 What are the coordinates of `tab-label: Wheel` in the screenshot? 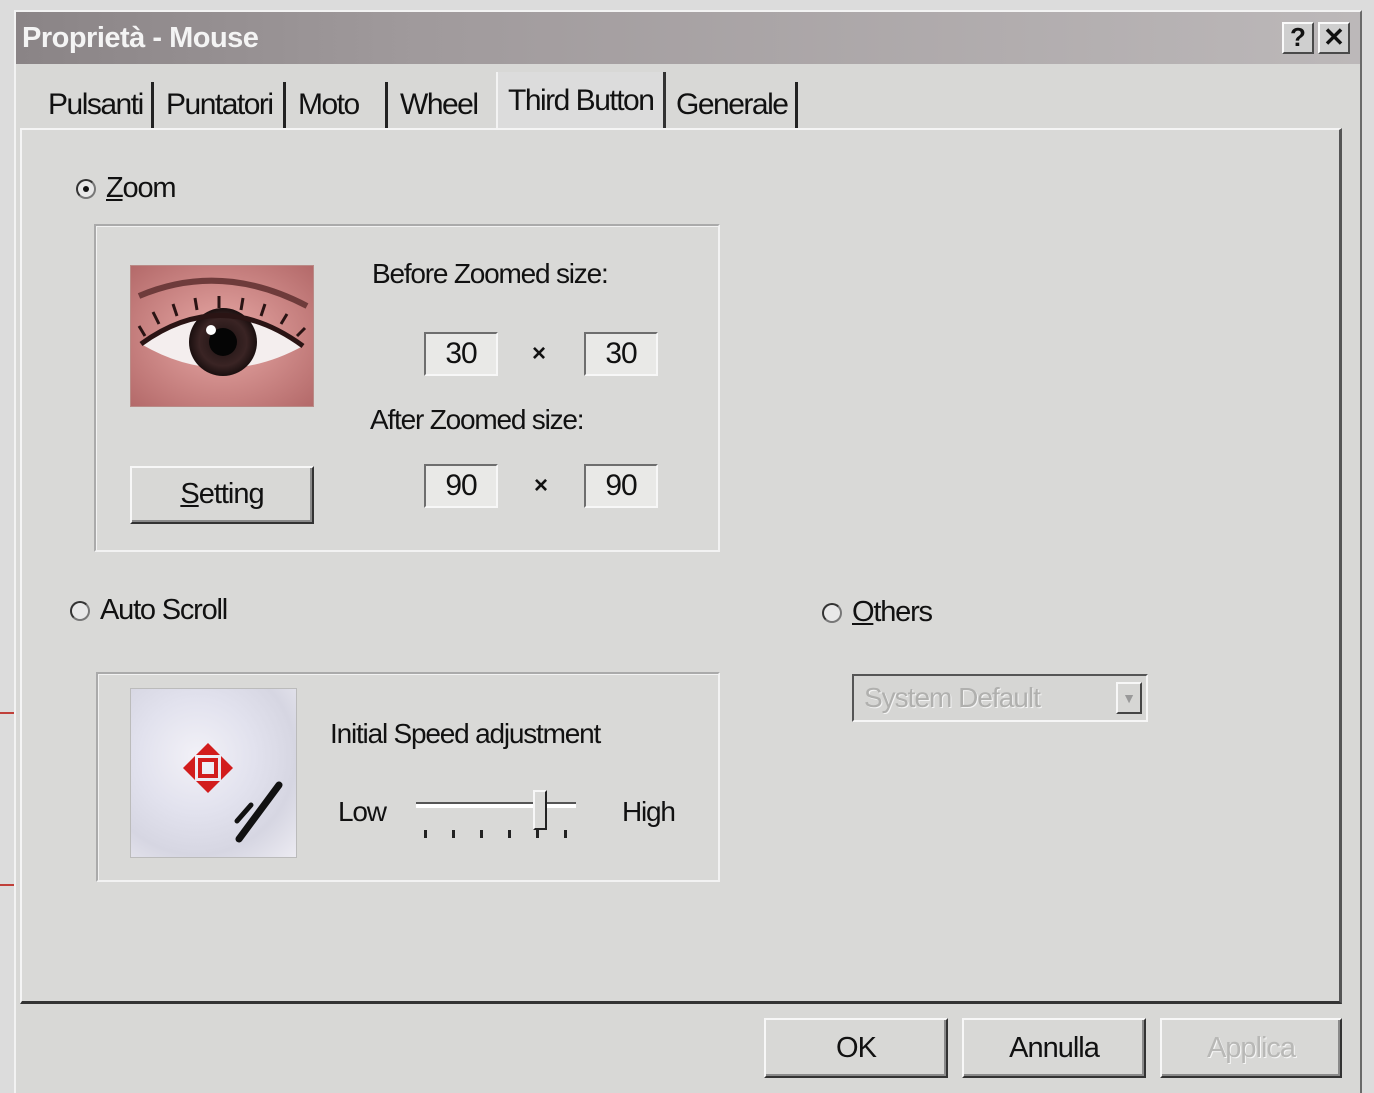 It's located at (439, 104).